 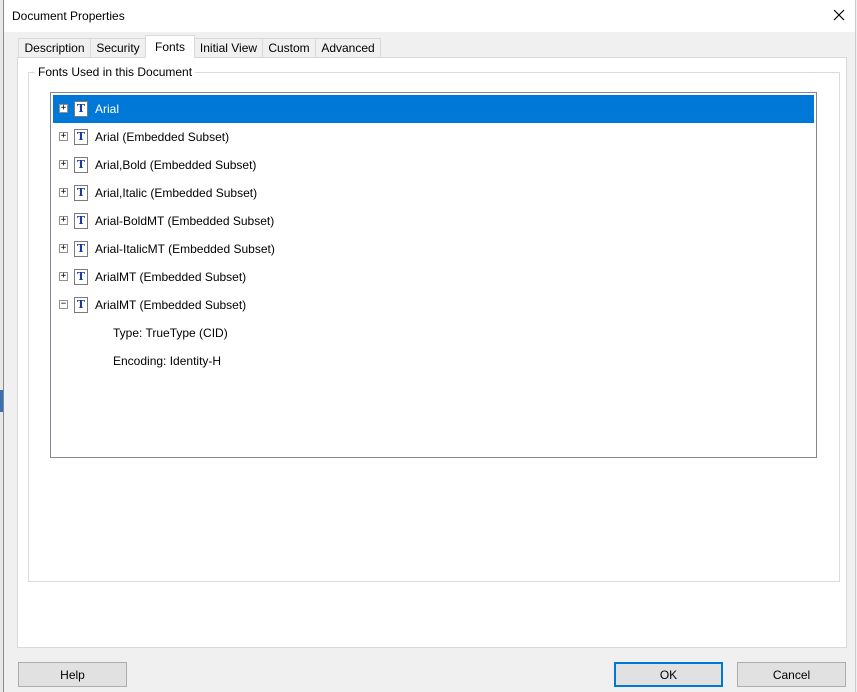 I want to click on fonts-group-label: Fonts Used in this Document, so click(x=115, y=72).